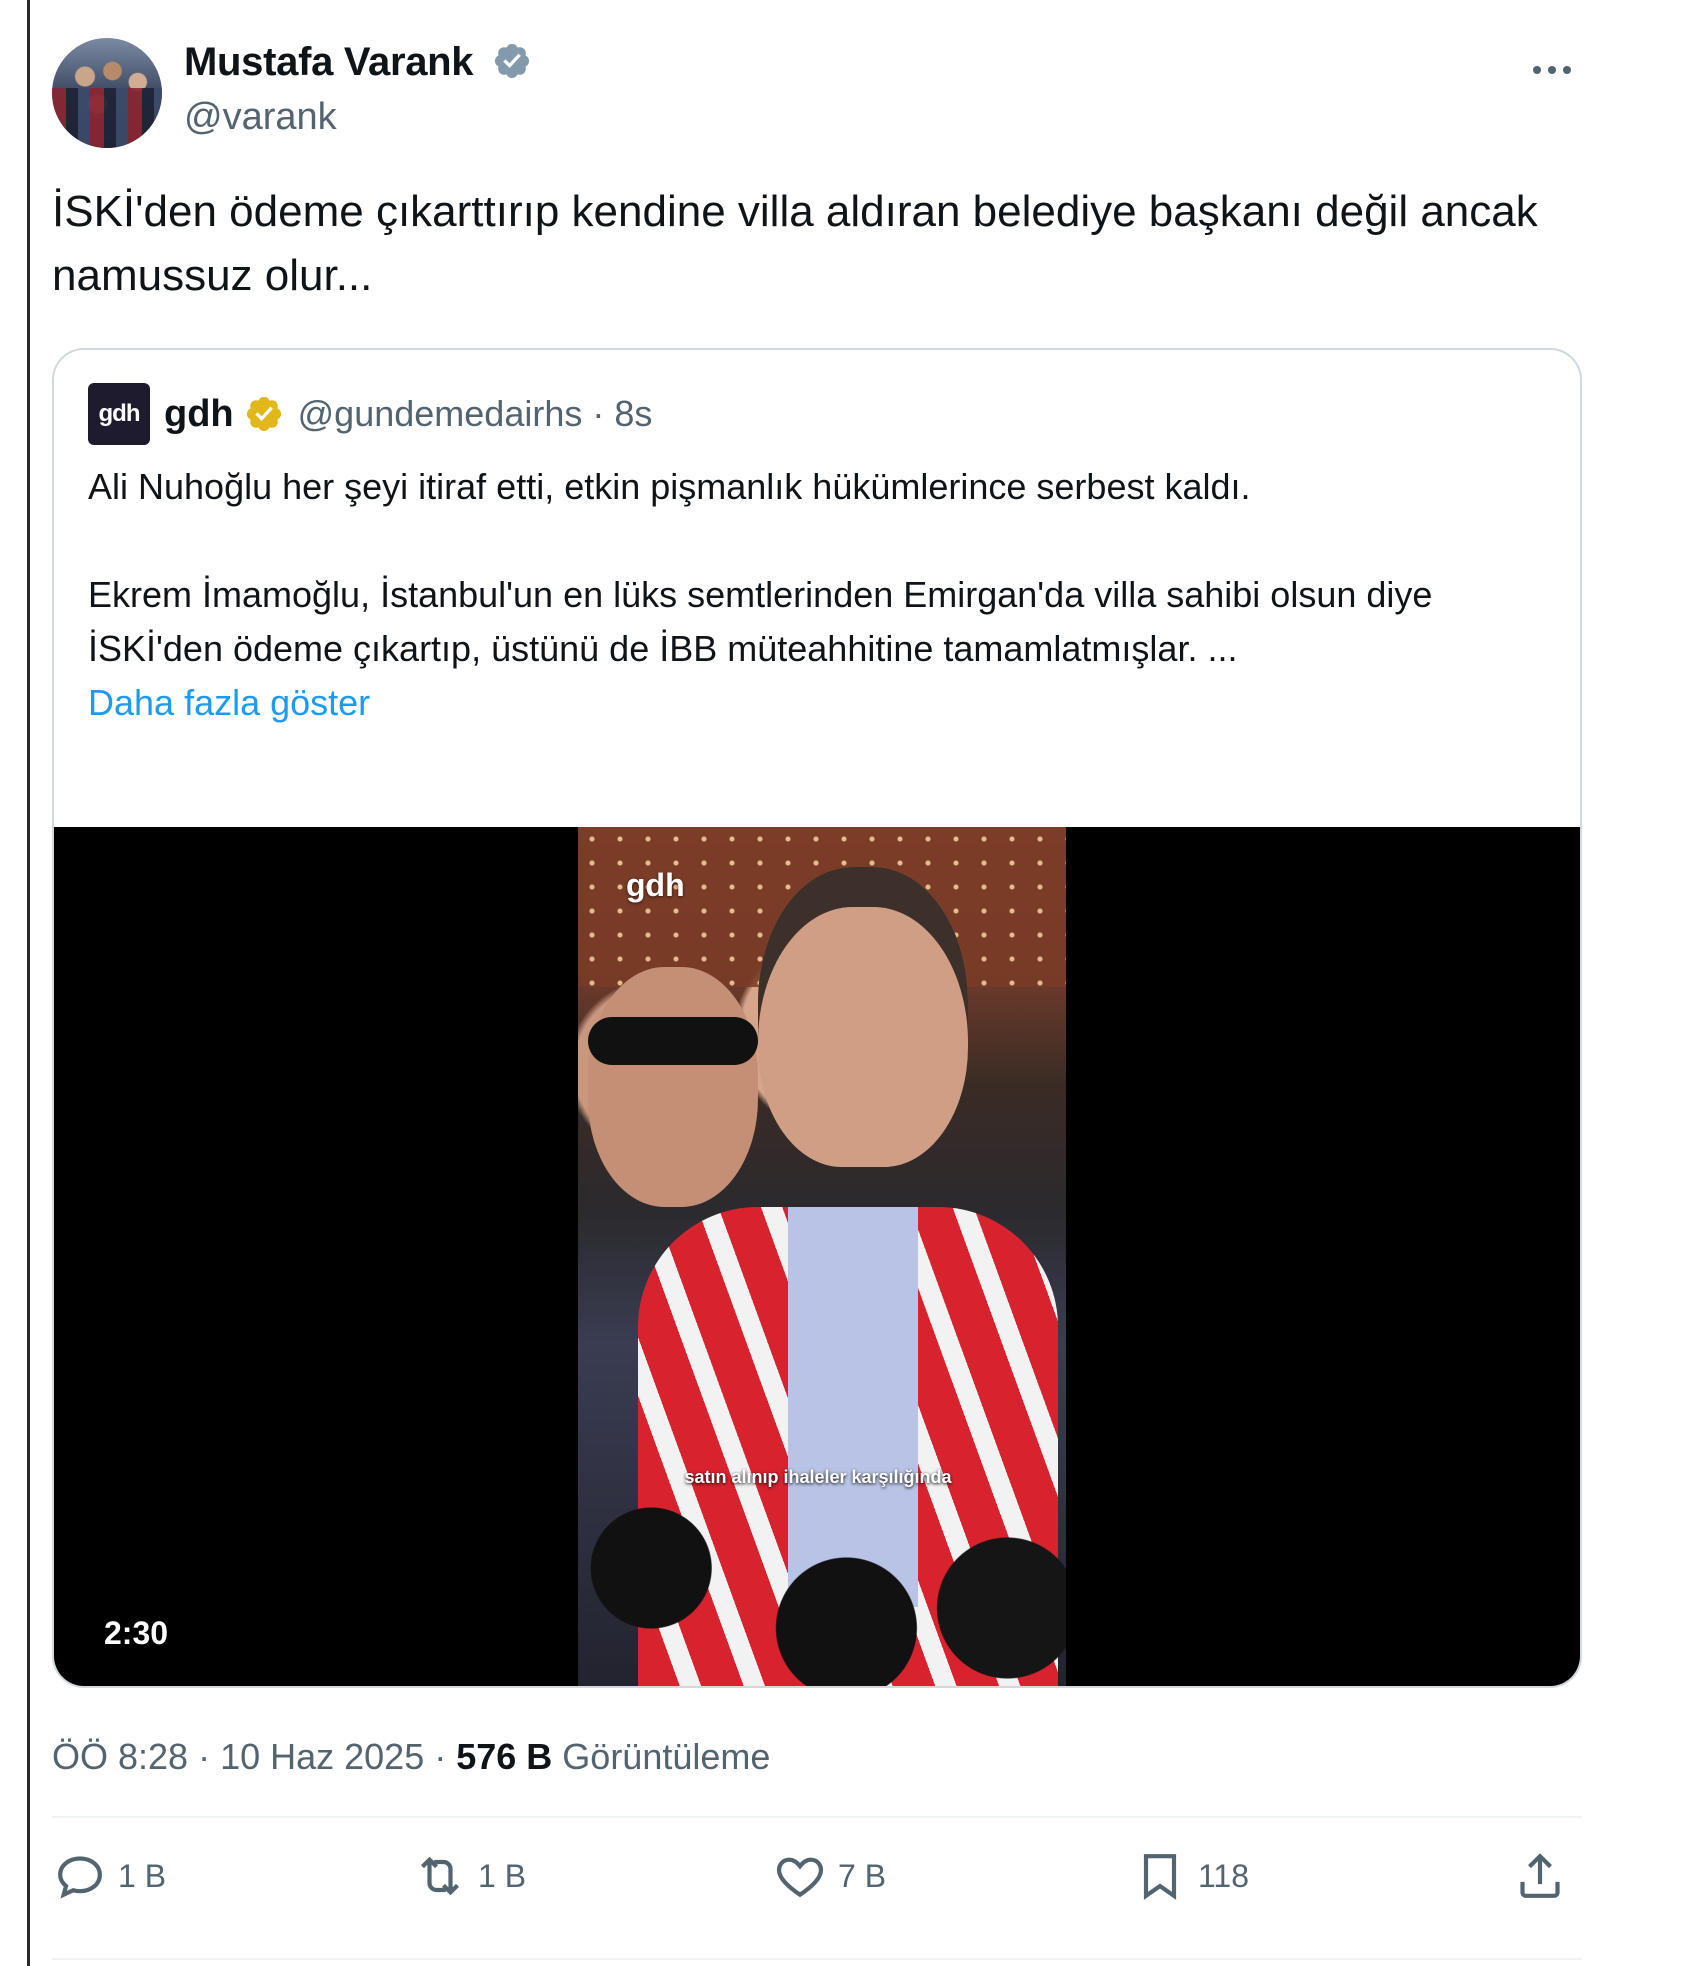 The height and width of the screenshot is (1966, 1700). I want to click on author-handle: @varank, so click(260, 117).